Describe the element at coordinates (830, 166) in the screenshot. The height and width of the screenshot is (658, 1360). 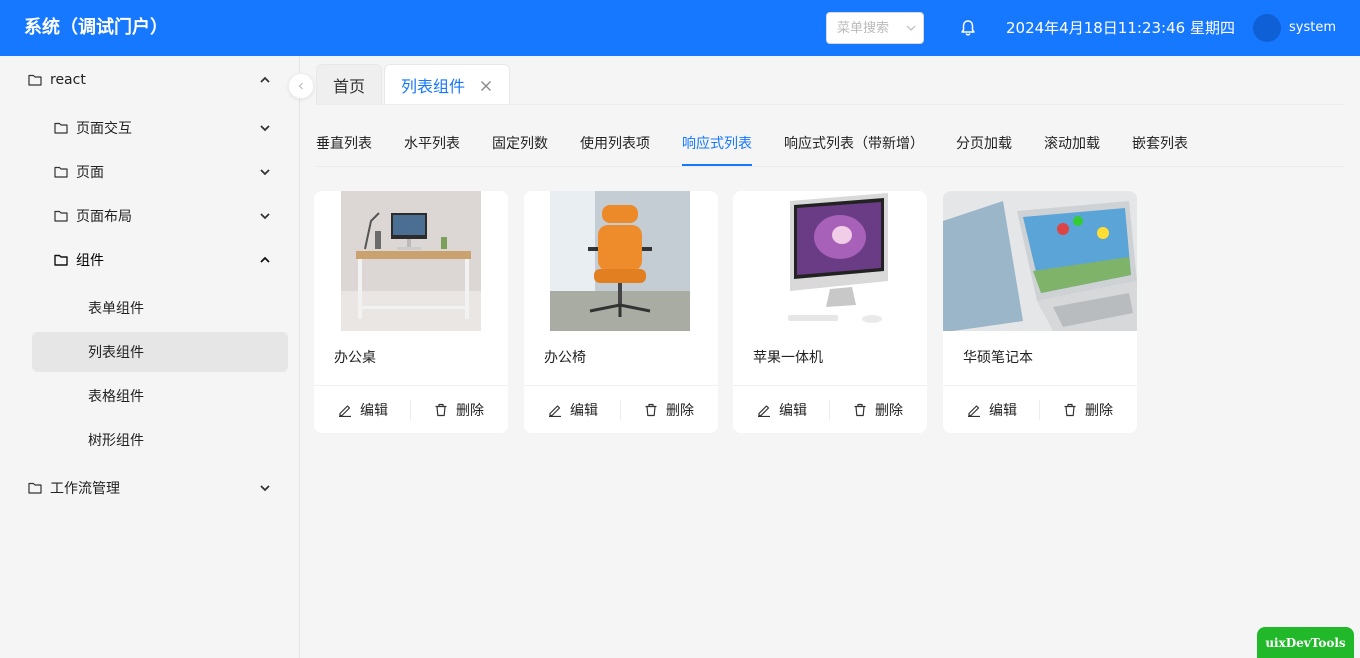
I see `subtabs-divider` at that location.